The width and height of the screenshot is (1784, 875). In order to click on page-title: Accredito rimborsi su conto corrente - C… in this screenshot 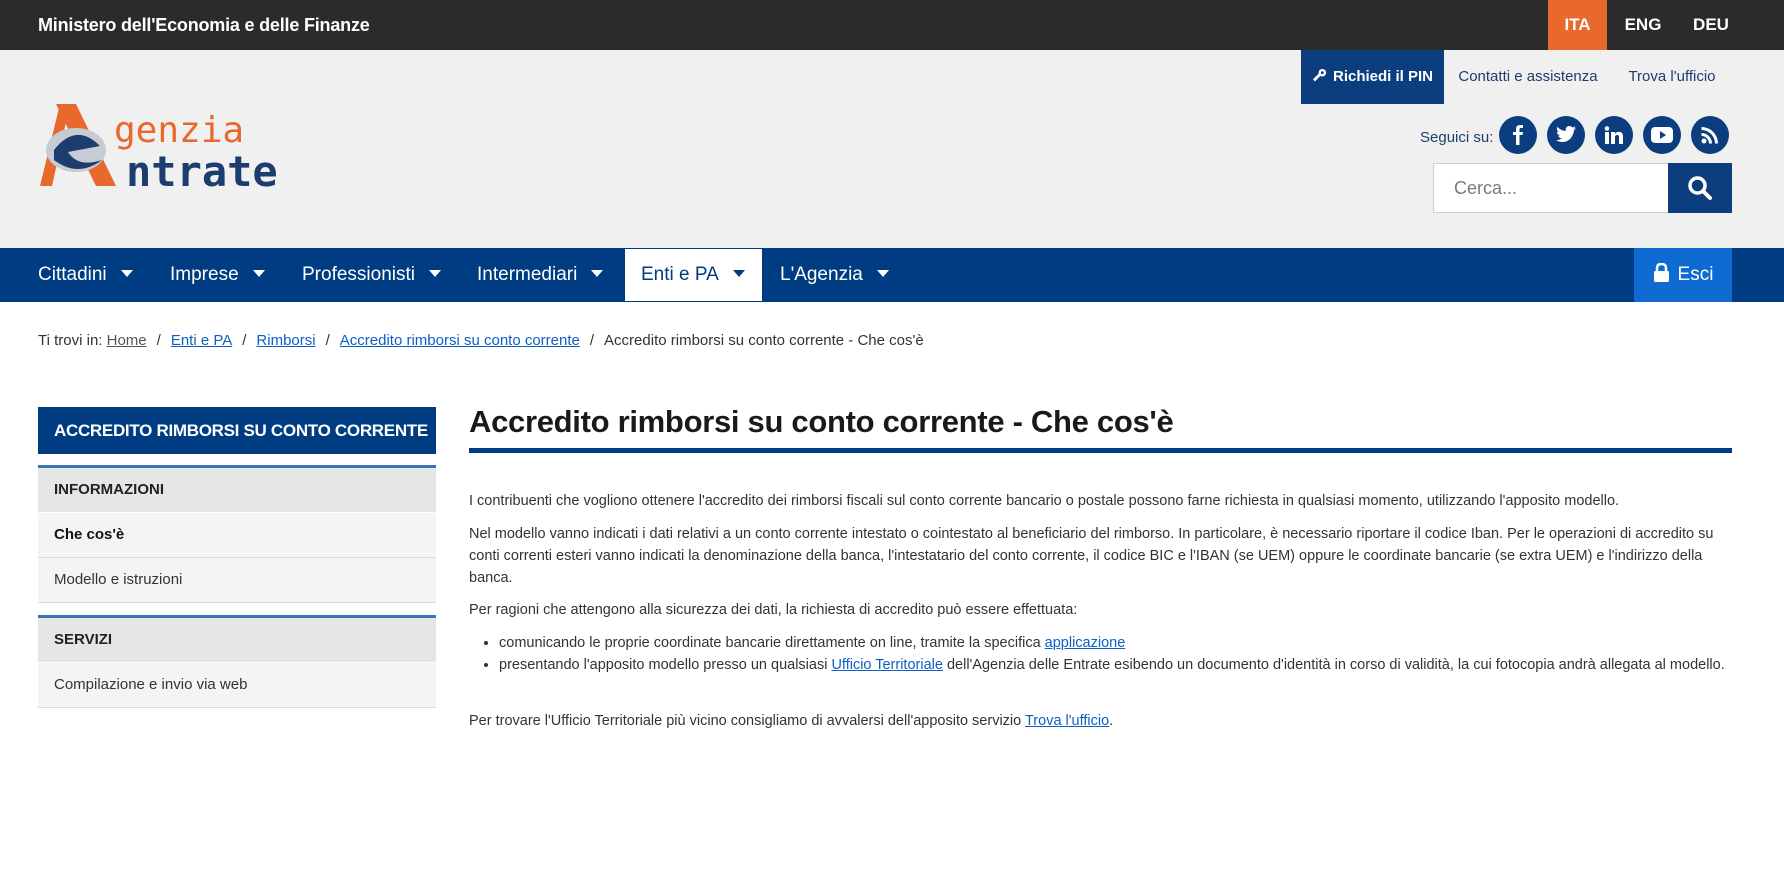, I will do `click(1100, 428)`.